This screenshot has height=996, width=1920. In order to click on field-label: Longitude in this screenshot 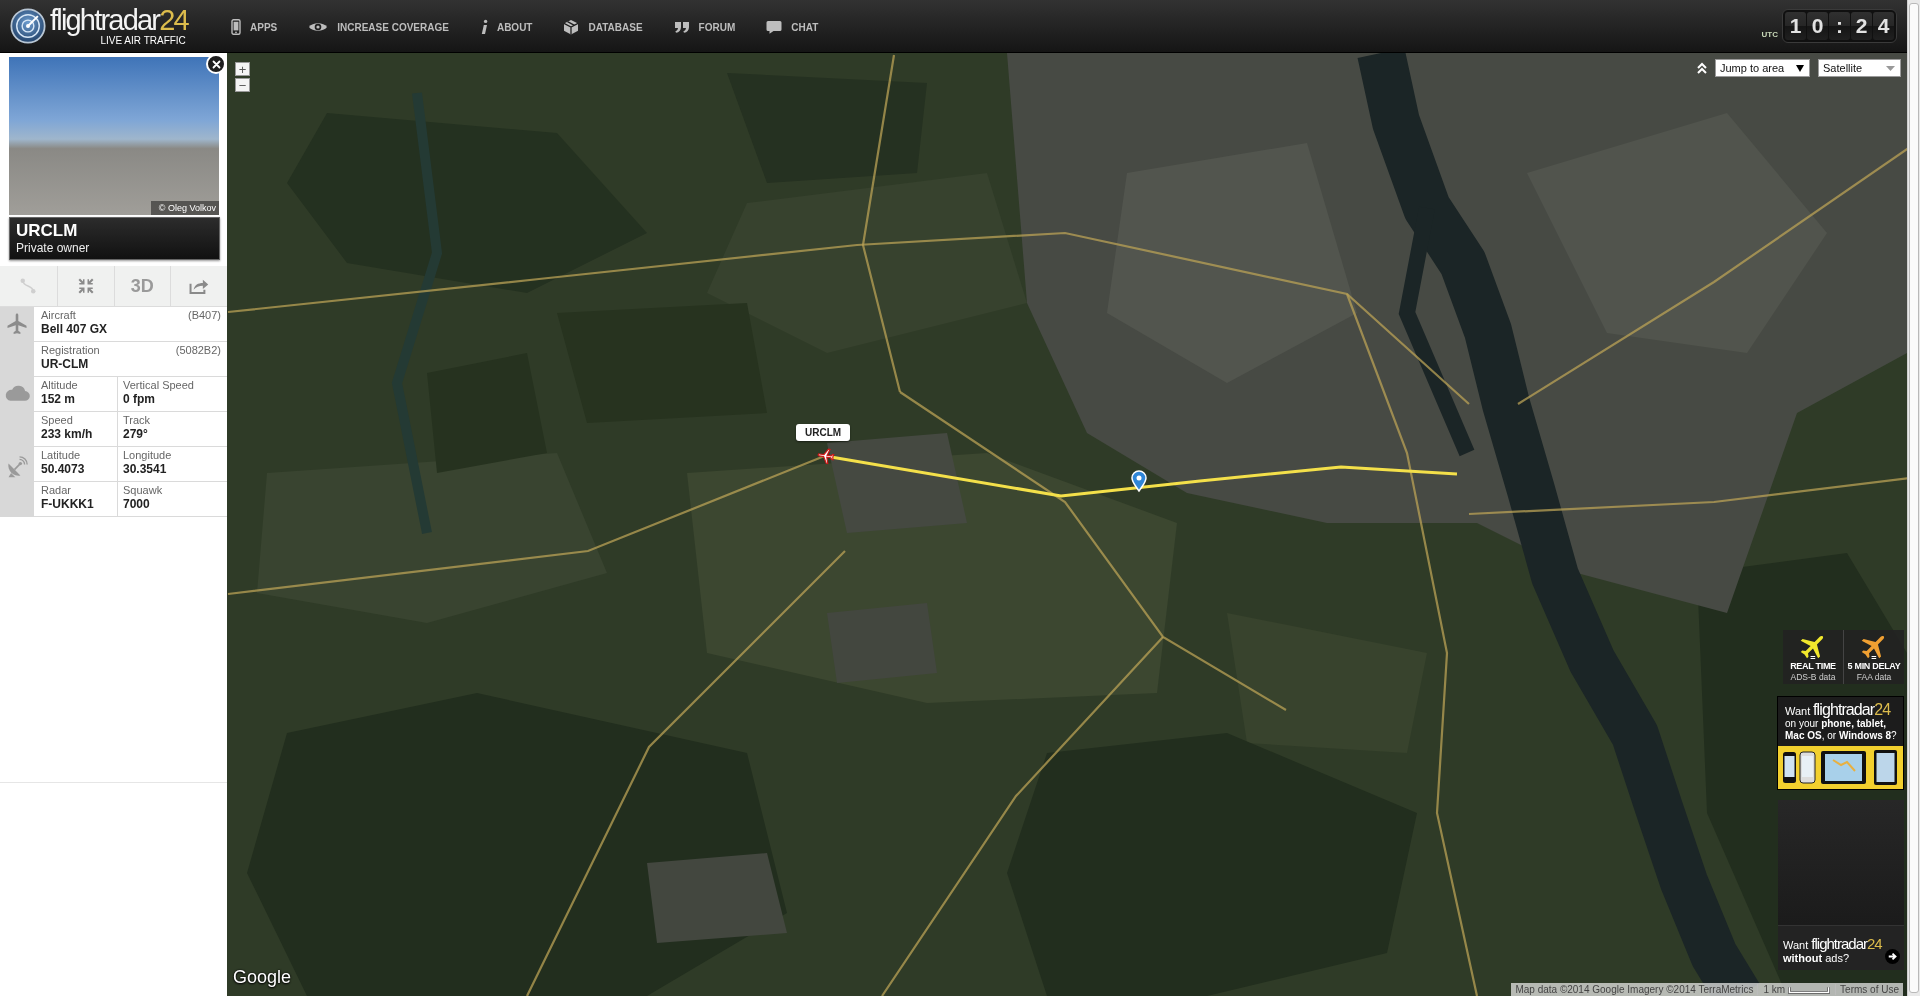, I will do `click(147, 455)`.